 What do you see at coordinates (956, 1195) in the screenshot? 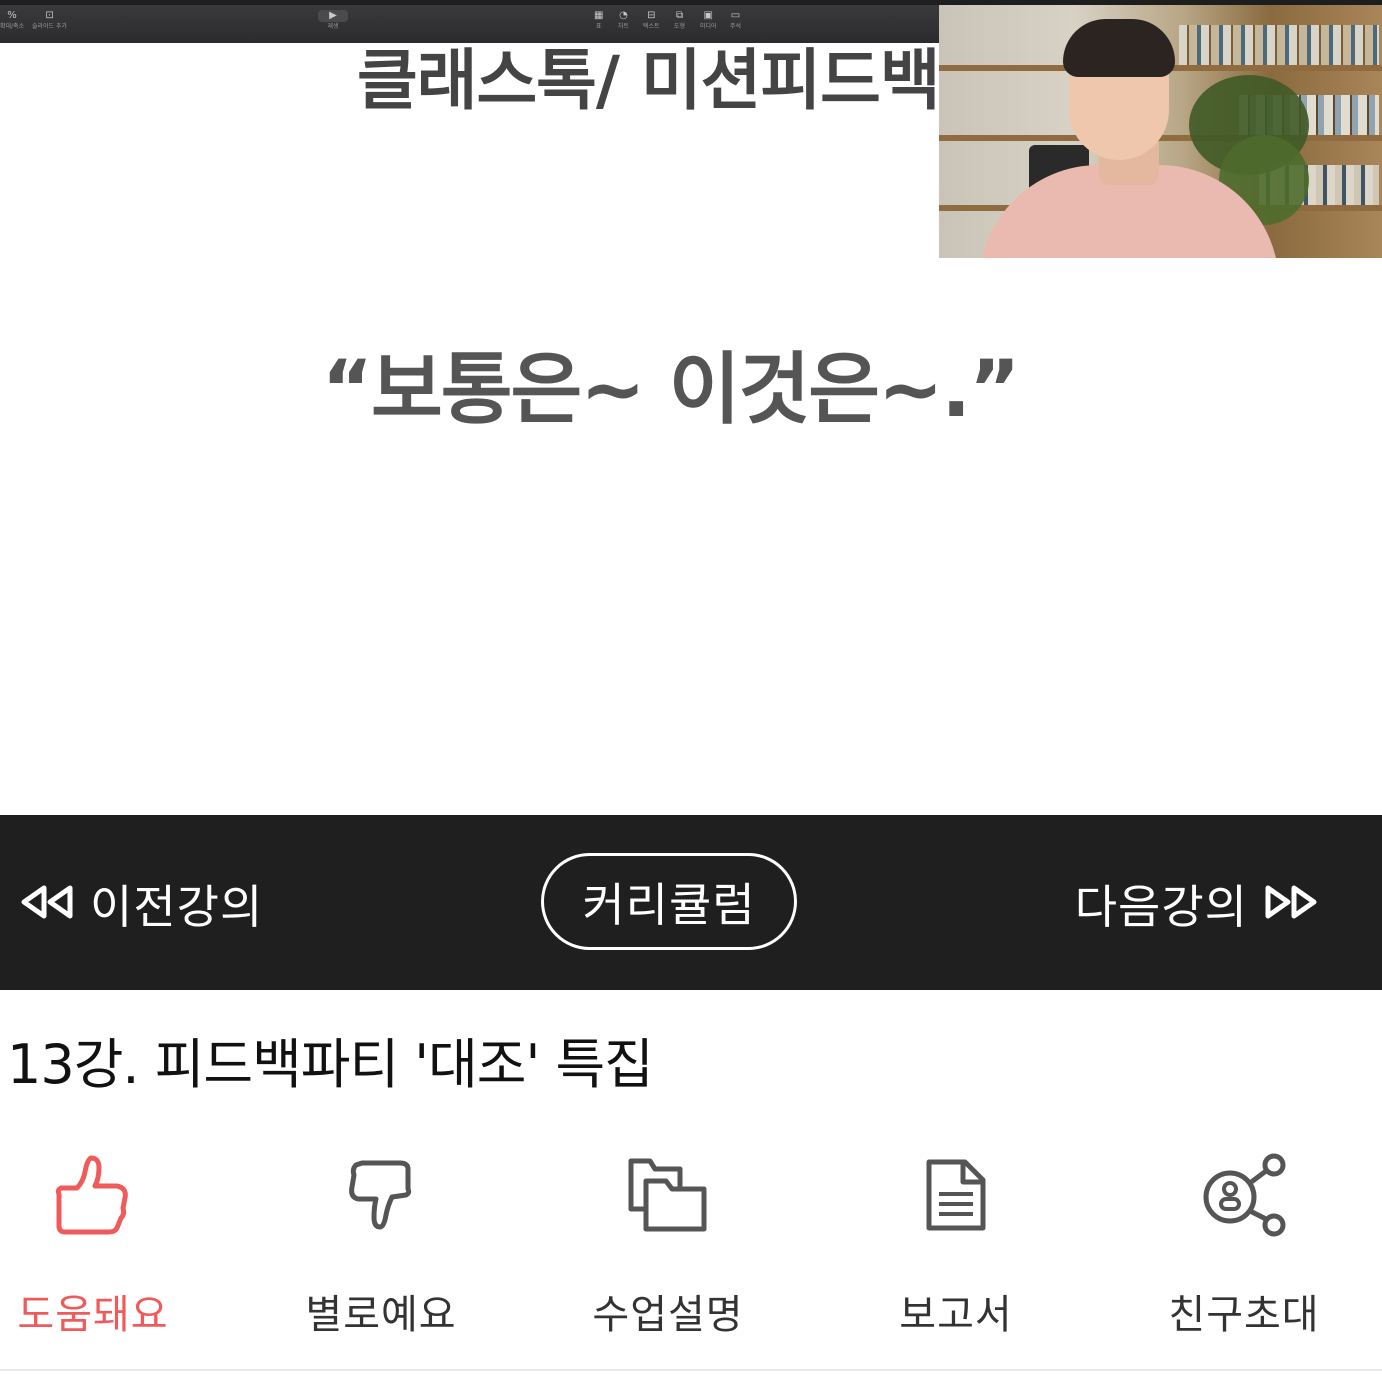
I see `document-icon` at bounding box center [956, 1195].